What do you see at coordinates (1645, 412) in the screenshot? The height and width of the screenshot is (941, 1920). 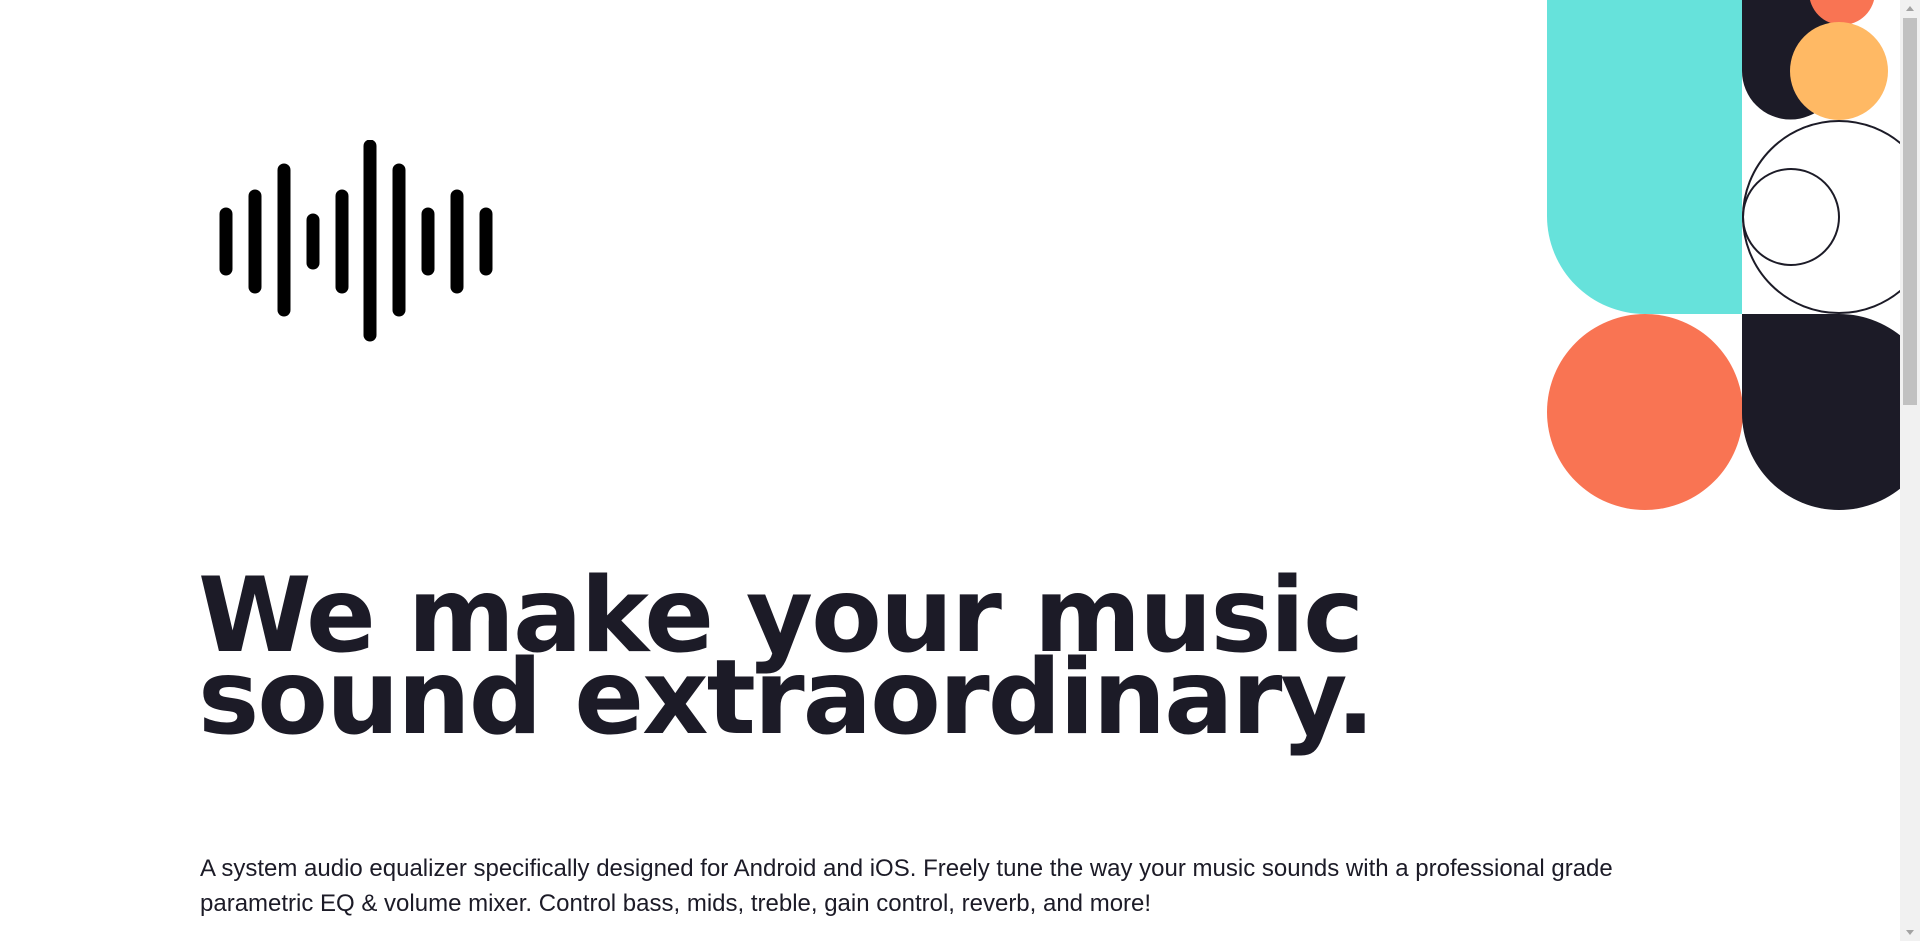 I see `coral-circle` at bounding box center [1645, 412].